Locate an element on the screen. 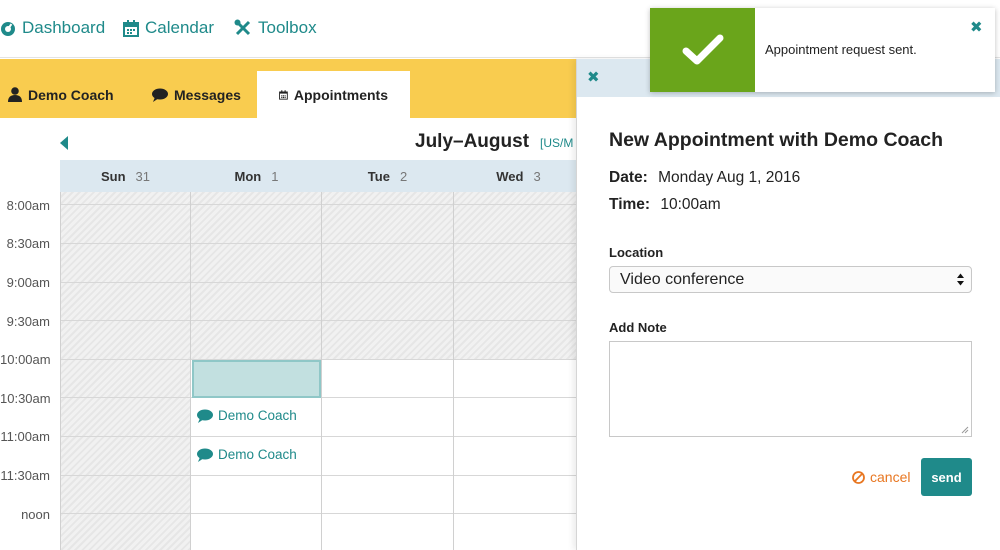 Image resolution: width=1000 pixels, height=550 pixels. nav-toolbox-label: Toolbox is located at coordinates (287, 27).